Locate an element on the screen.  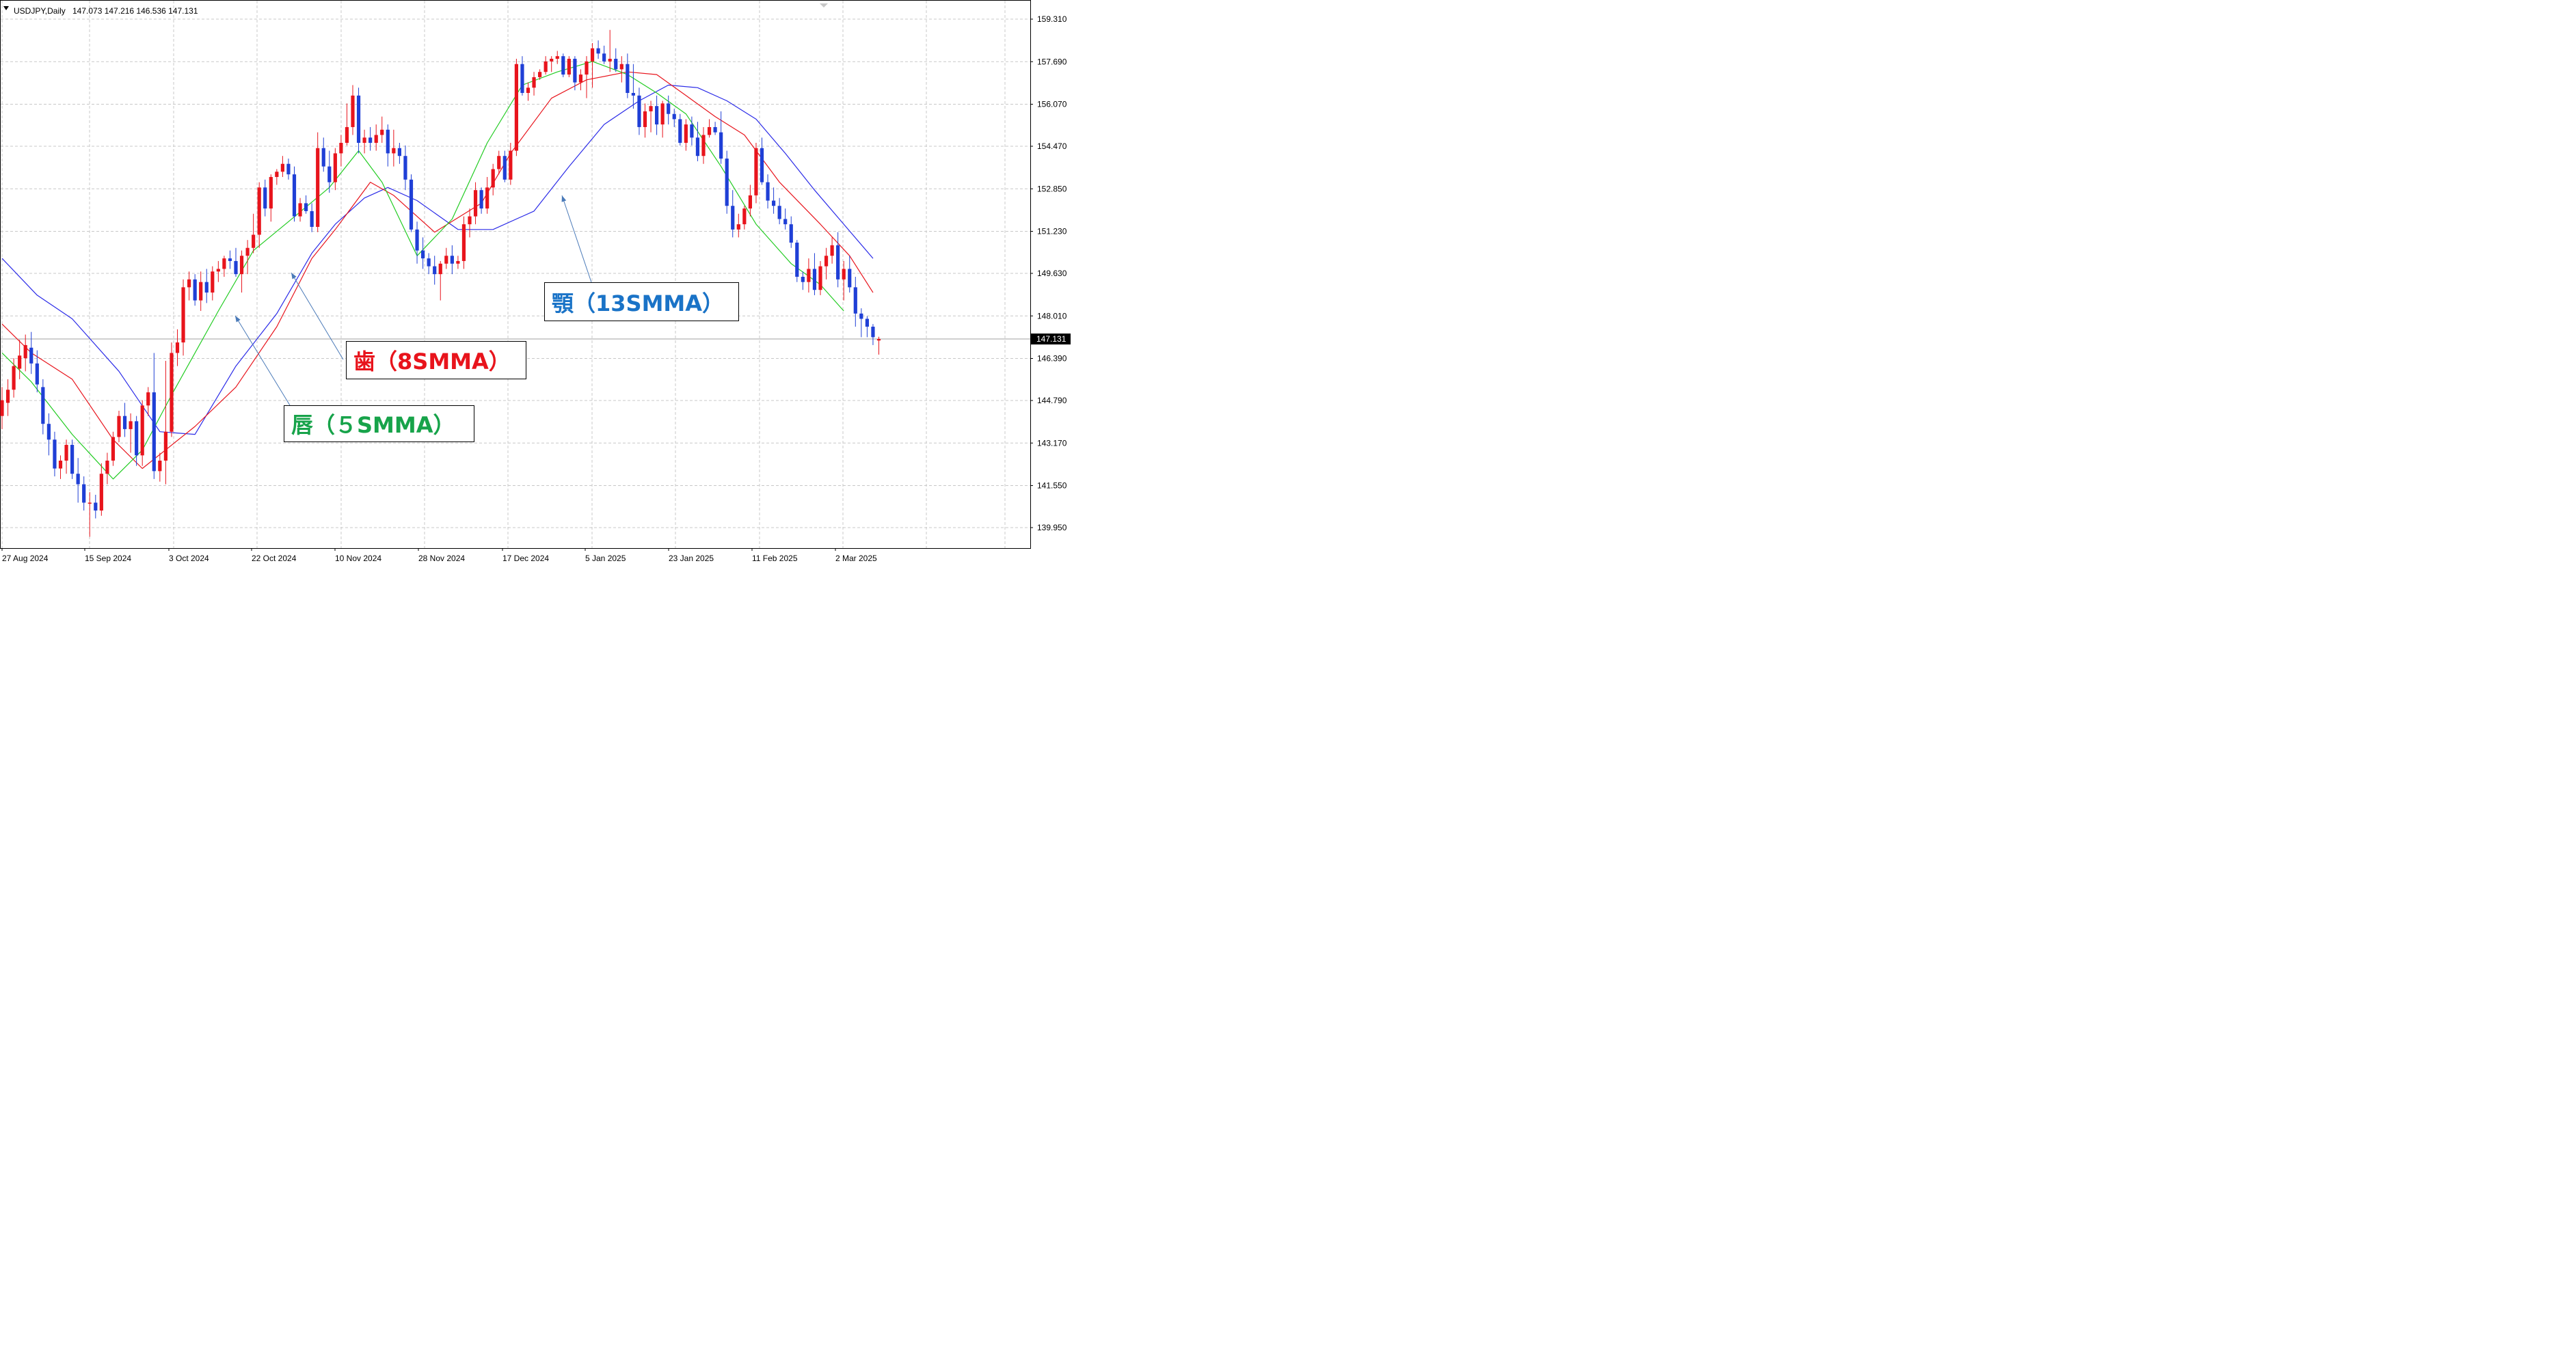
ohlc-values: 147.073 147.216 146.536 147.131 is located at coordinates (135, 11).